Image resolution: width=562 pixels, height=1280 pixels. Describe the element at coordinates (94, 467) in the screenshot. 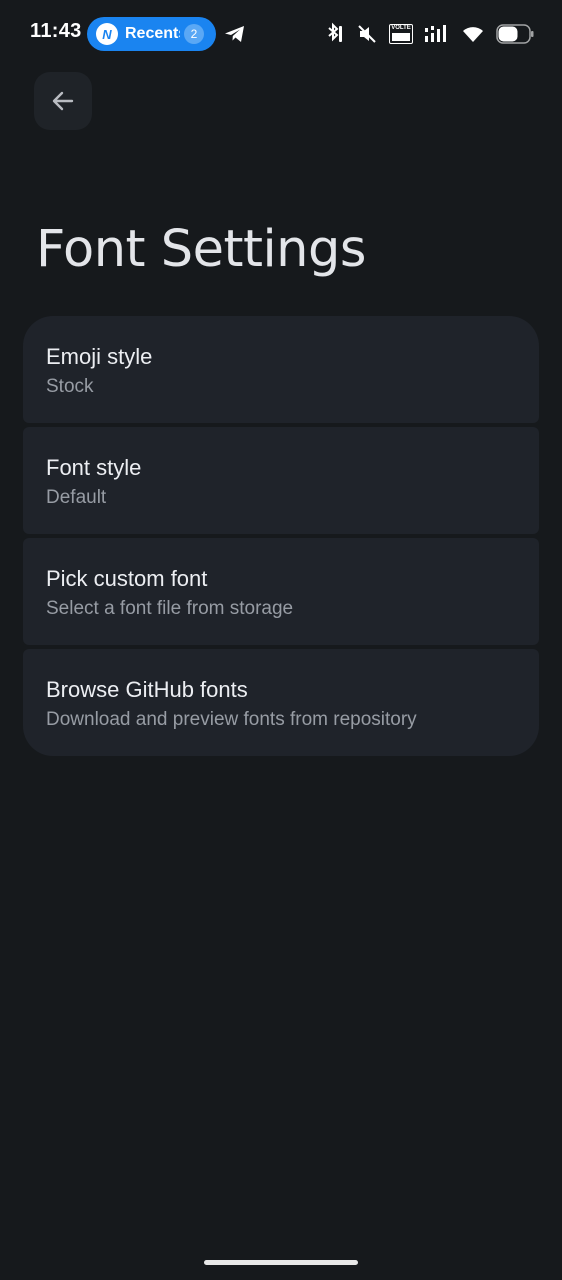

I see `setting-title: Font style` at that location.